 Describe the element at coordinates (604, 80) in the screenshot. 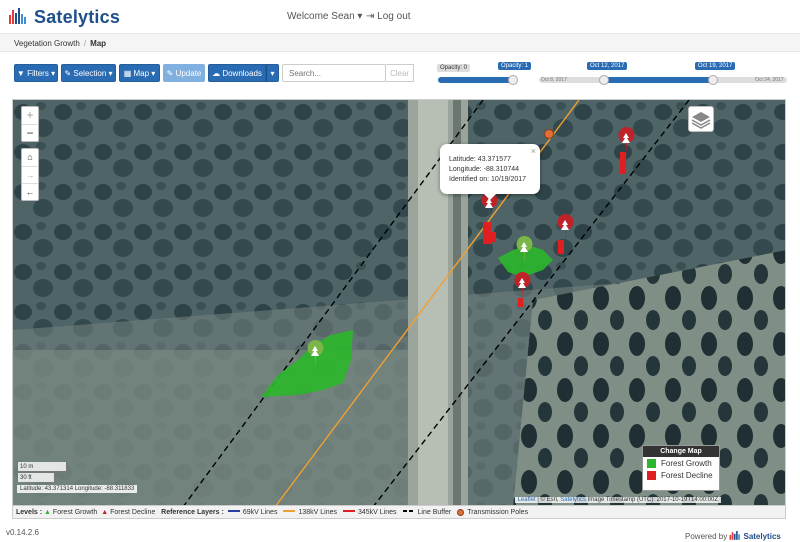

I see `date-start-handle` at that location.